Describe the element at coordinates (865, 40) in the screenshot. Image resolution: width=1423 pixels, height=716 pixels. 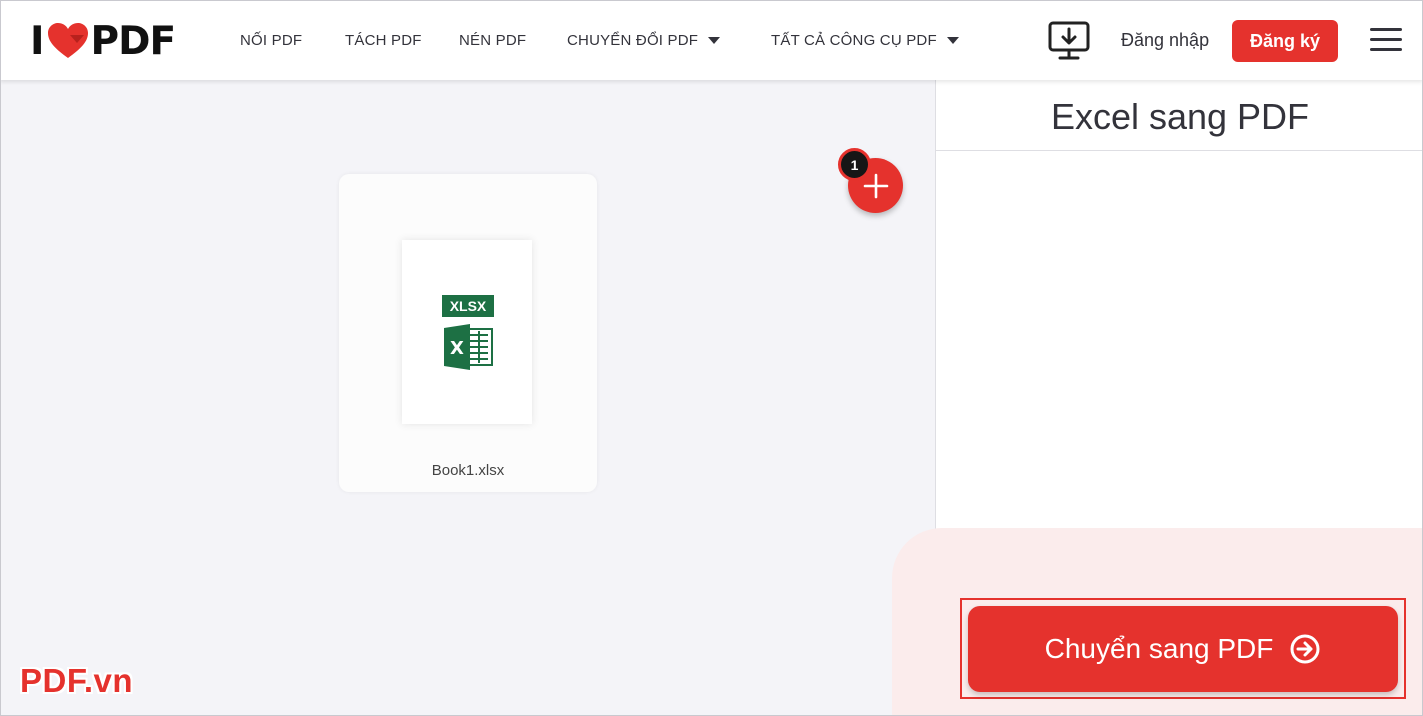
I see `nav-all-tools: TẤT CẢ CÔNG CỤ PDF` at that location.